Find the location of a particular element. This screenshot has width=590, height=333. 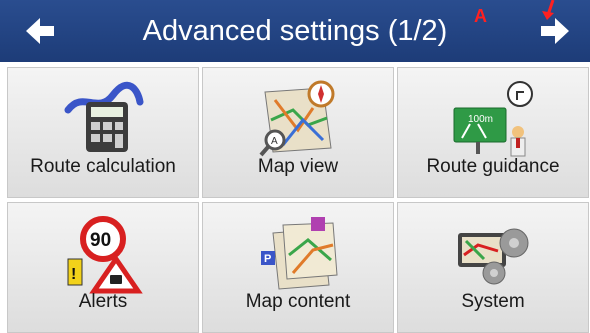

tile-label: Route guidance is located at coordinates (493, 166).